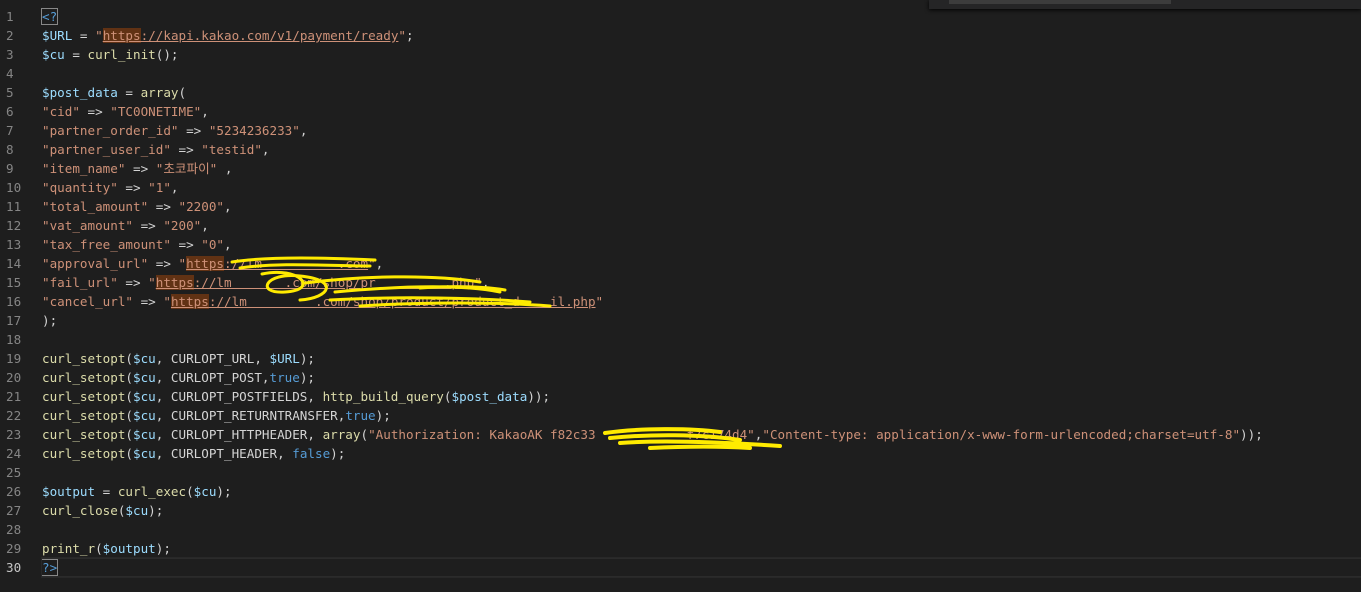  I want to click on line-number: 14, so click(14, 263).